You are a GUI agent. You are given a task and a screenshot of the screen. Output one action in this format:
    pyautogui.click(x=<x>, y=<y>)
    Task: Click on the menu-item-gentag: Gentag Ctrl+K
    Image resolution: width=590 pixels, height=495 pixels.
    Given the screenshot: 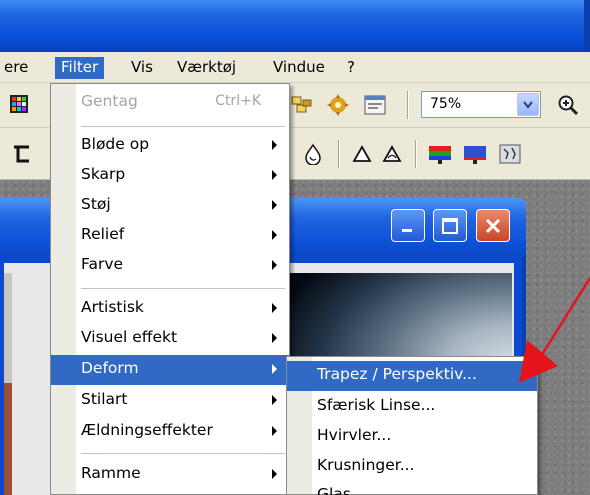 What is the action you would take?
    pyautogui.click(x=170, y=103)
    